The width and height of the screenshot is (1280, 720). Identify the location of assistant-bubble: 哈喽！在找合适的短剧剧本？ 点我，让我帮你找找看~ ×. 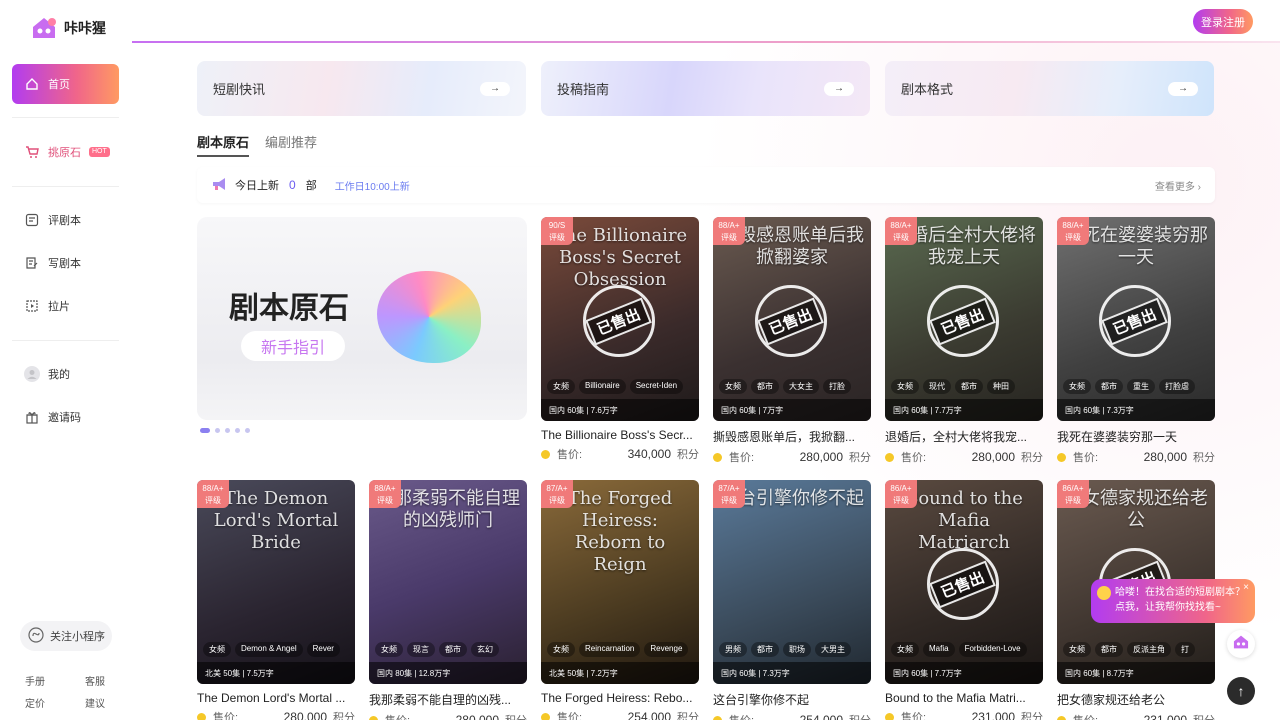
(1173, 601).